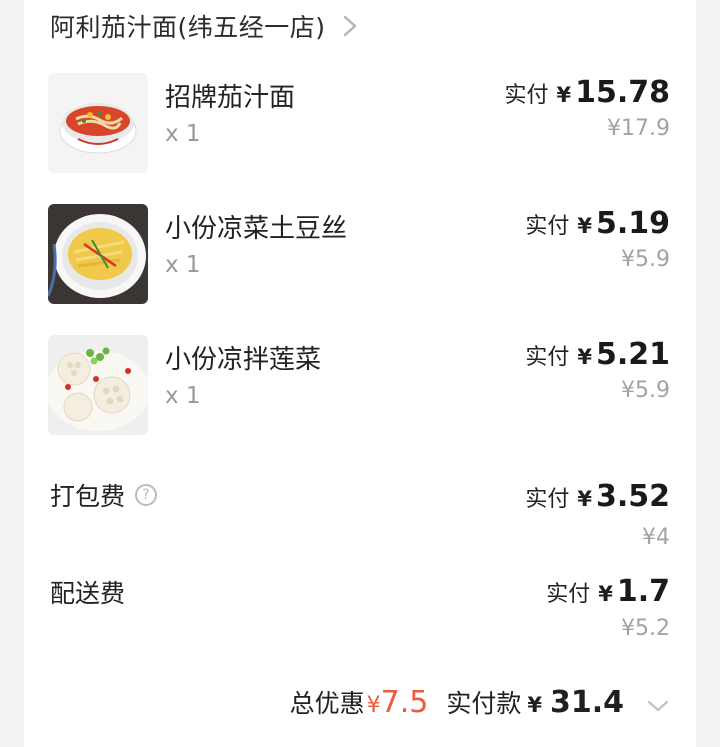 The image size is (720, 747). I want to click on fee-paid-price: 实付 ¥ 3.52, so click(597, 496).